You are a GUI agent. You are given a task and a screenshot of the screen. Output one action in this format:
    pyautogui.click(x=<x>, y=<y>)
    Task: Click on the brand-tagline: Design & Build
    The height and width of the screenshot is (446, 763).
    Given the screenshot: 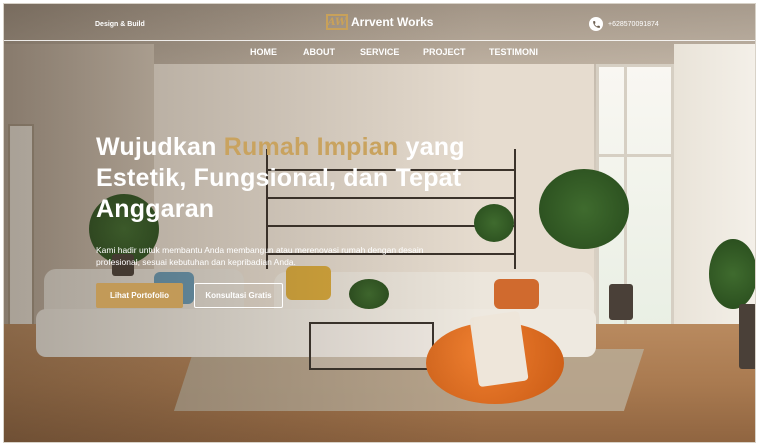 What is the action you would take?
    pyautogui.click(x=120, y=24)
    